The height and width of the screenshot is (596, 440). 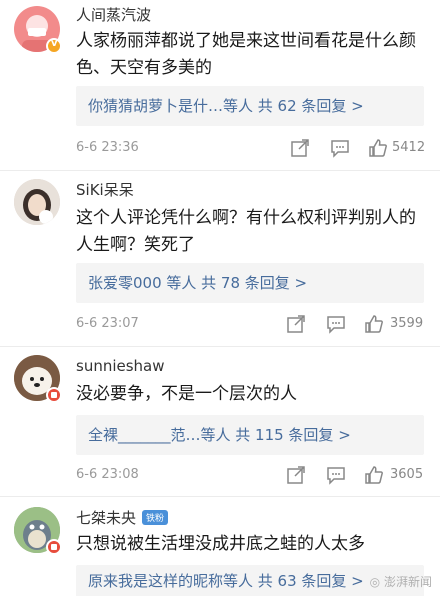 I want to click on avatar-icon, so click(x=37, y=202).